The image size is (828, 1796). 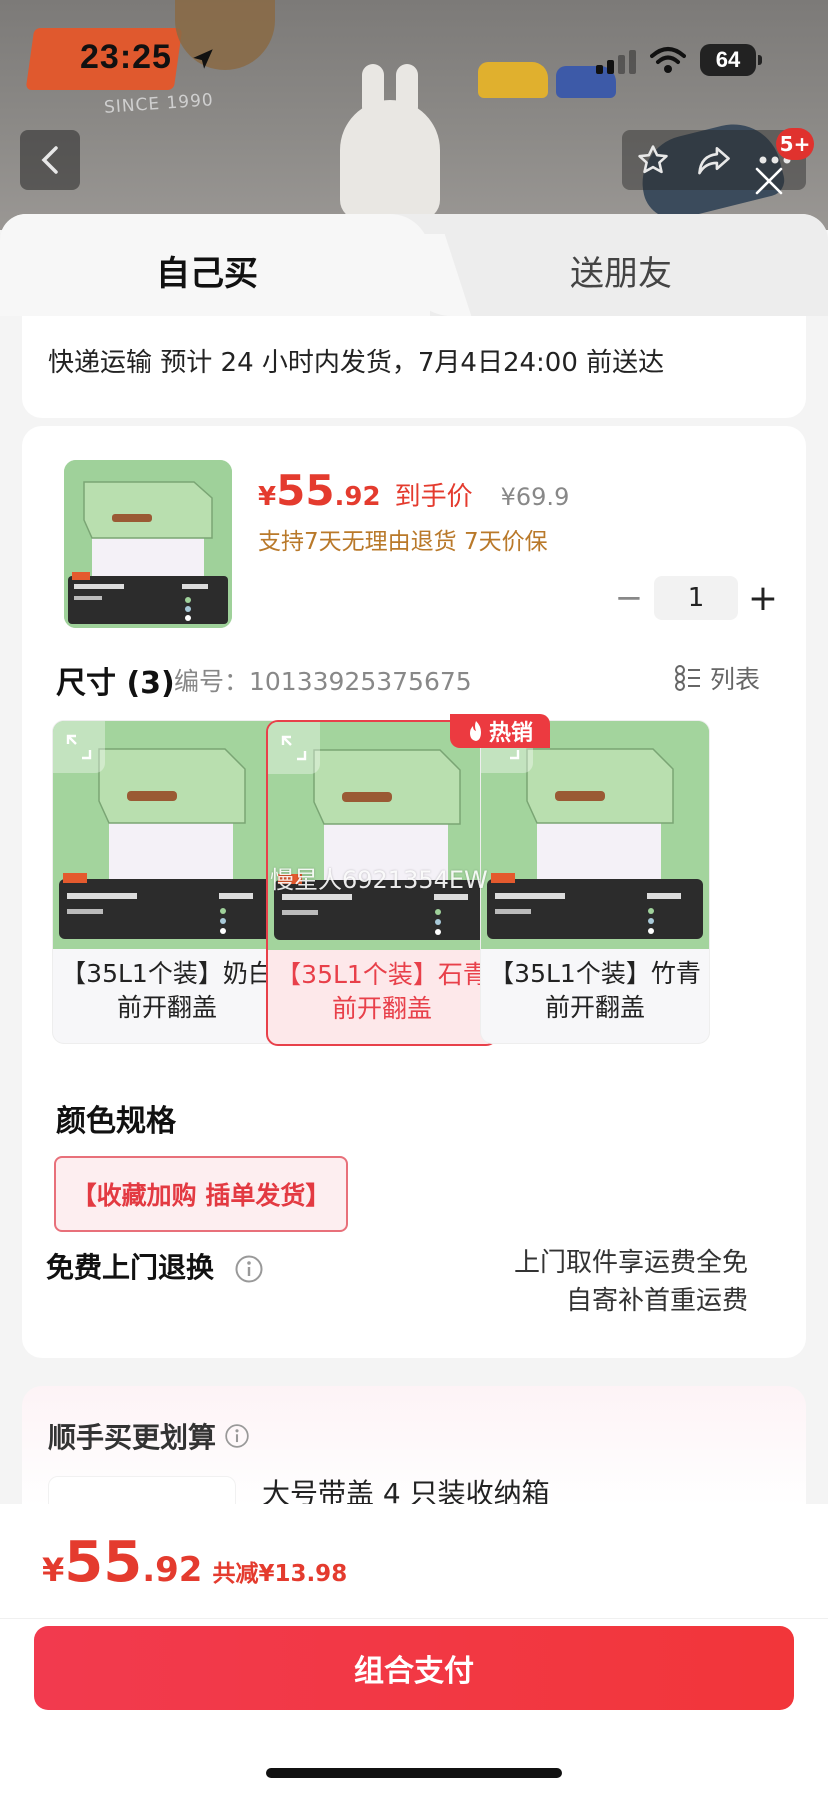 What do you see at coordinates (305, 490) in the screenshot?
I see `price-integer: 55` at bounding box center [305, 490].